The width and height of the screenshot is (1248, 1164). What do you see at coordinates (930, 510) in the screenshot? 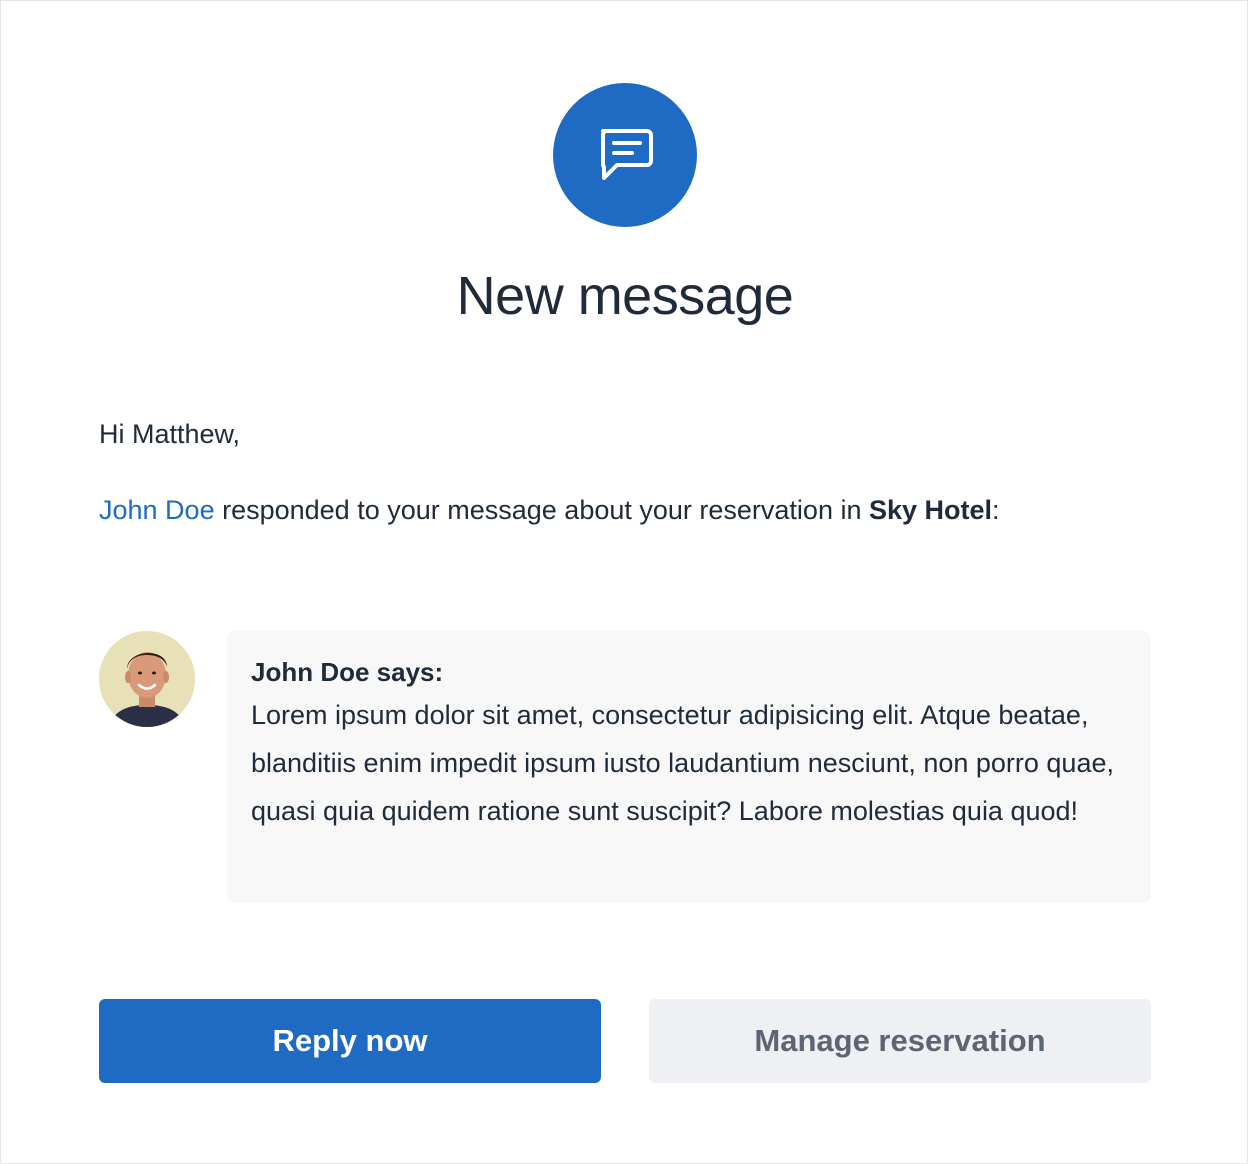
I see `hotel-name: Sky Hotel` at bounding box center [930, 510].